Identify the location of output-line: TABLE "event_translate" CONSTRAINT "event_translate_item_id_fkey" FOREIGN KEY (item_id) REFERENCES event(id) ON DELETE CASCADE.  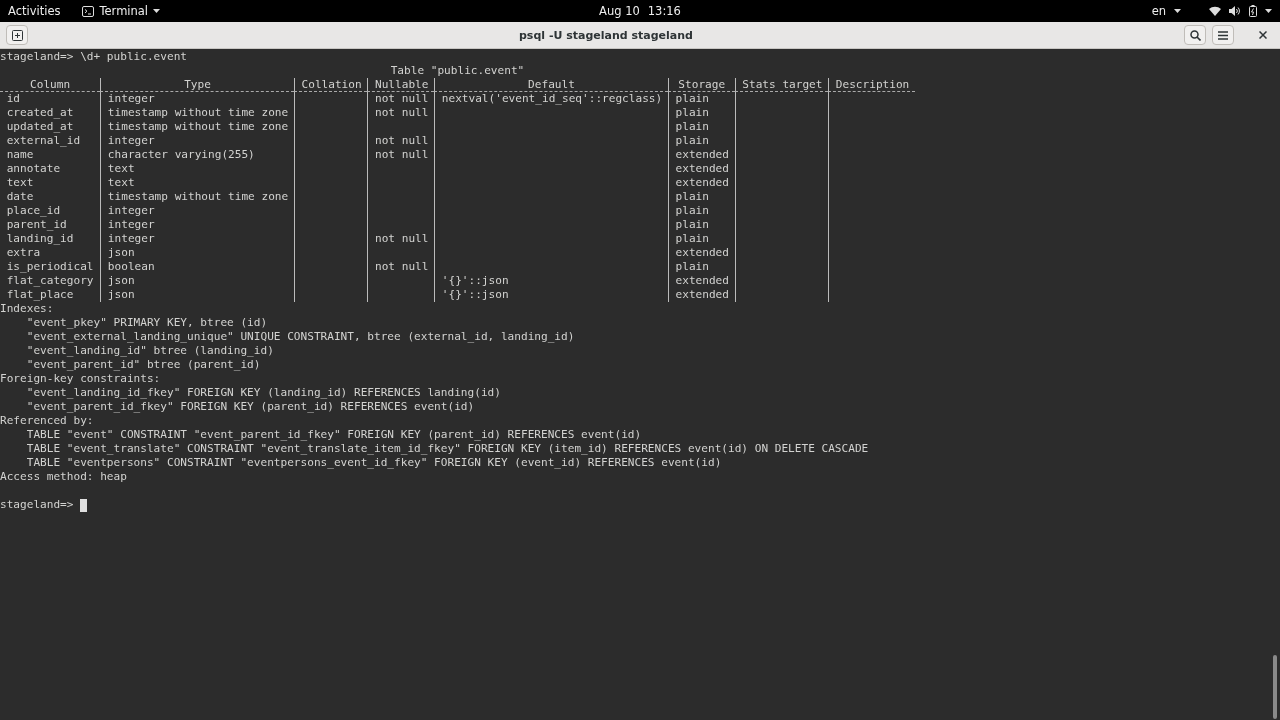
(447, 448).